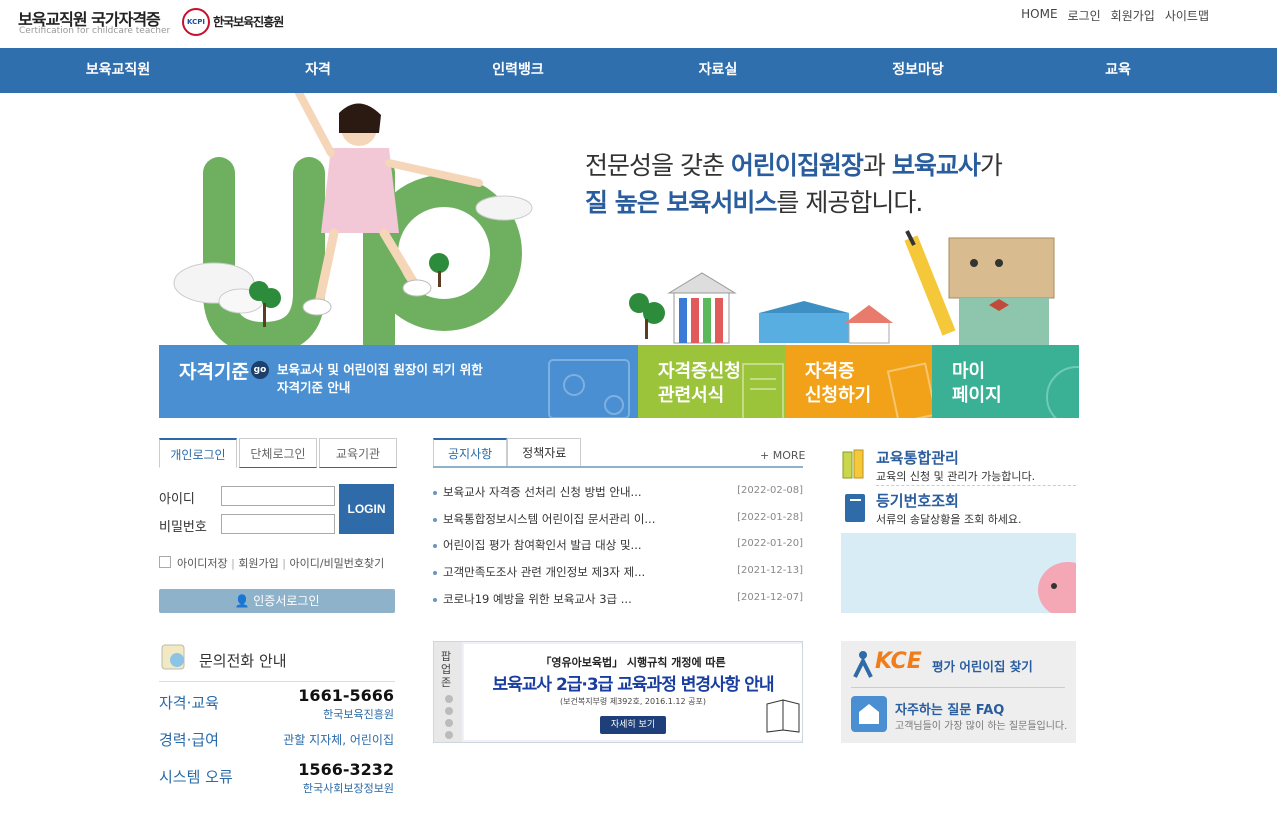 The image size is (1277, 839). Describe the element at coordinates (202, 563) in the screenshot. I see `remember-id-label: 아이디저장` at that location.